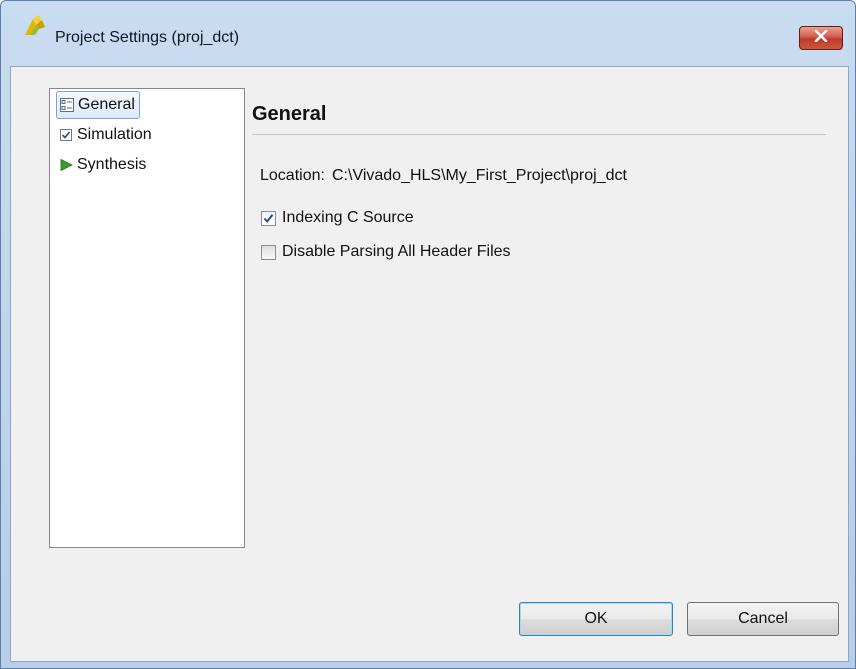 The height and width of the screenshot is (669, 856). Describe the element at coordinates (106, 104) in the screenshot. I see `nav-item-label: General` at that location.